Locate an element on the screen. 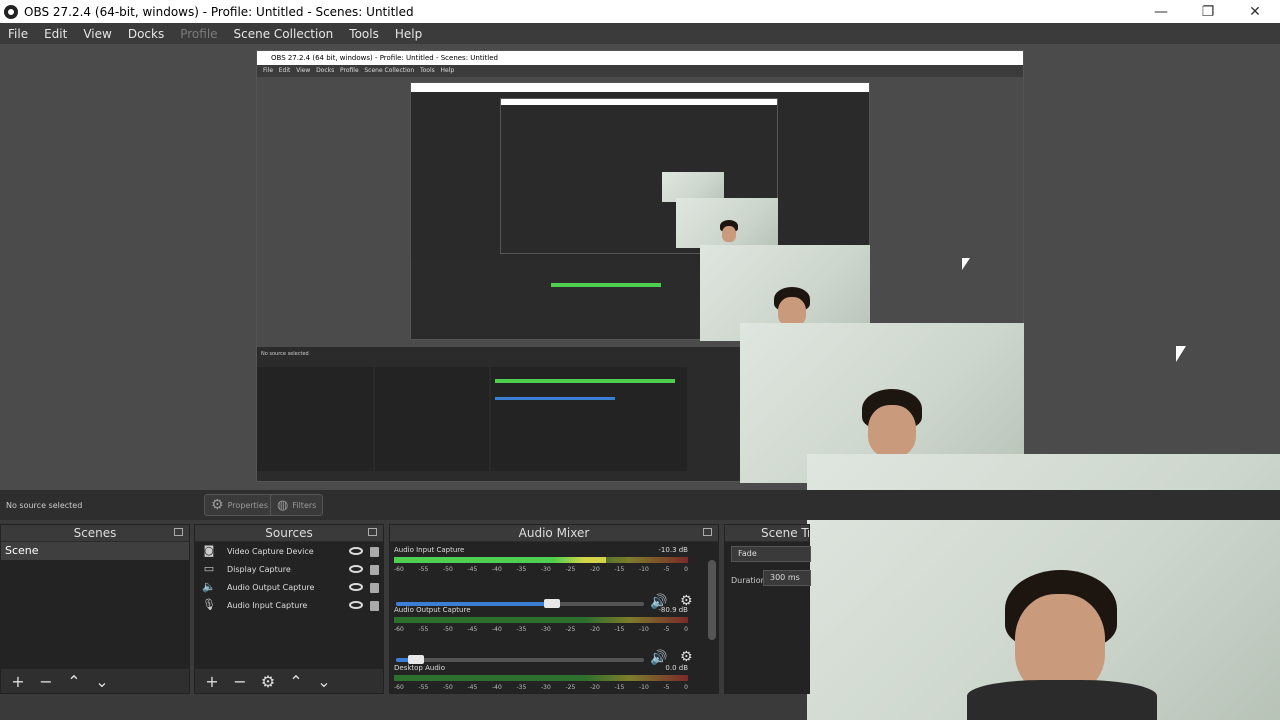 This screenshot has width=1280, height=720. filters-icon: ◍ is located at coordinates (283, 505).